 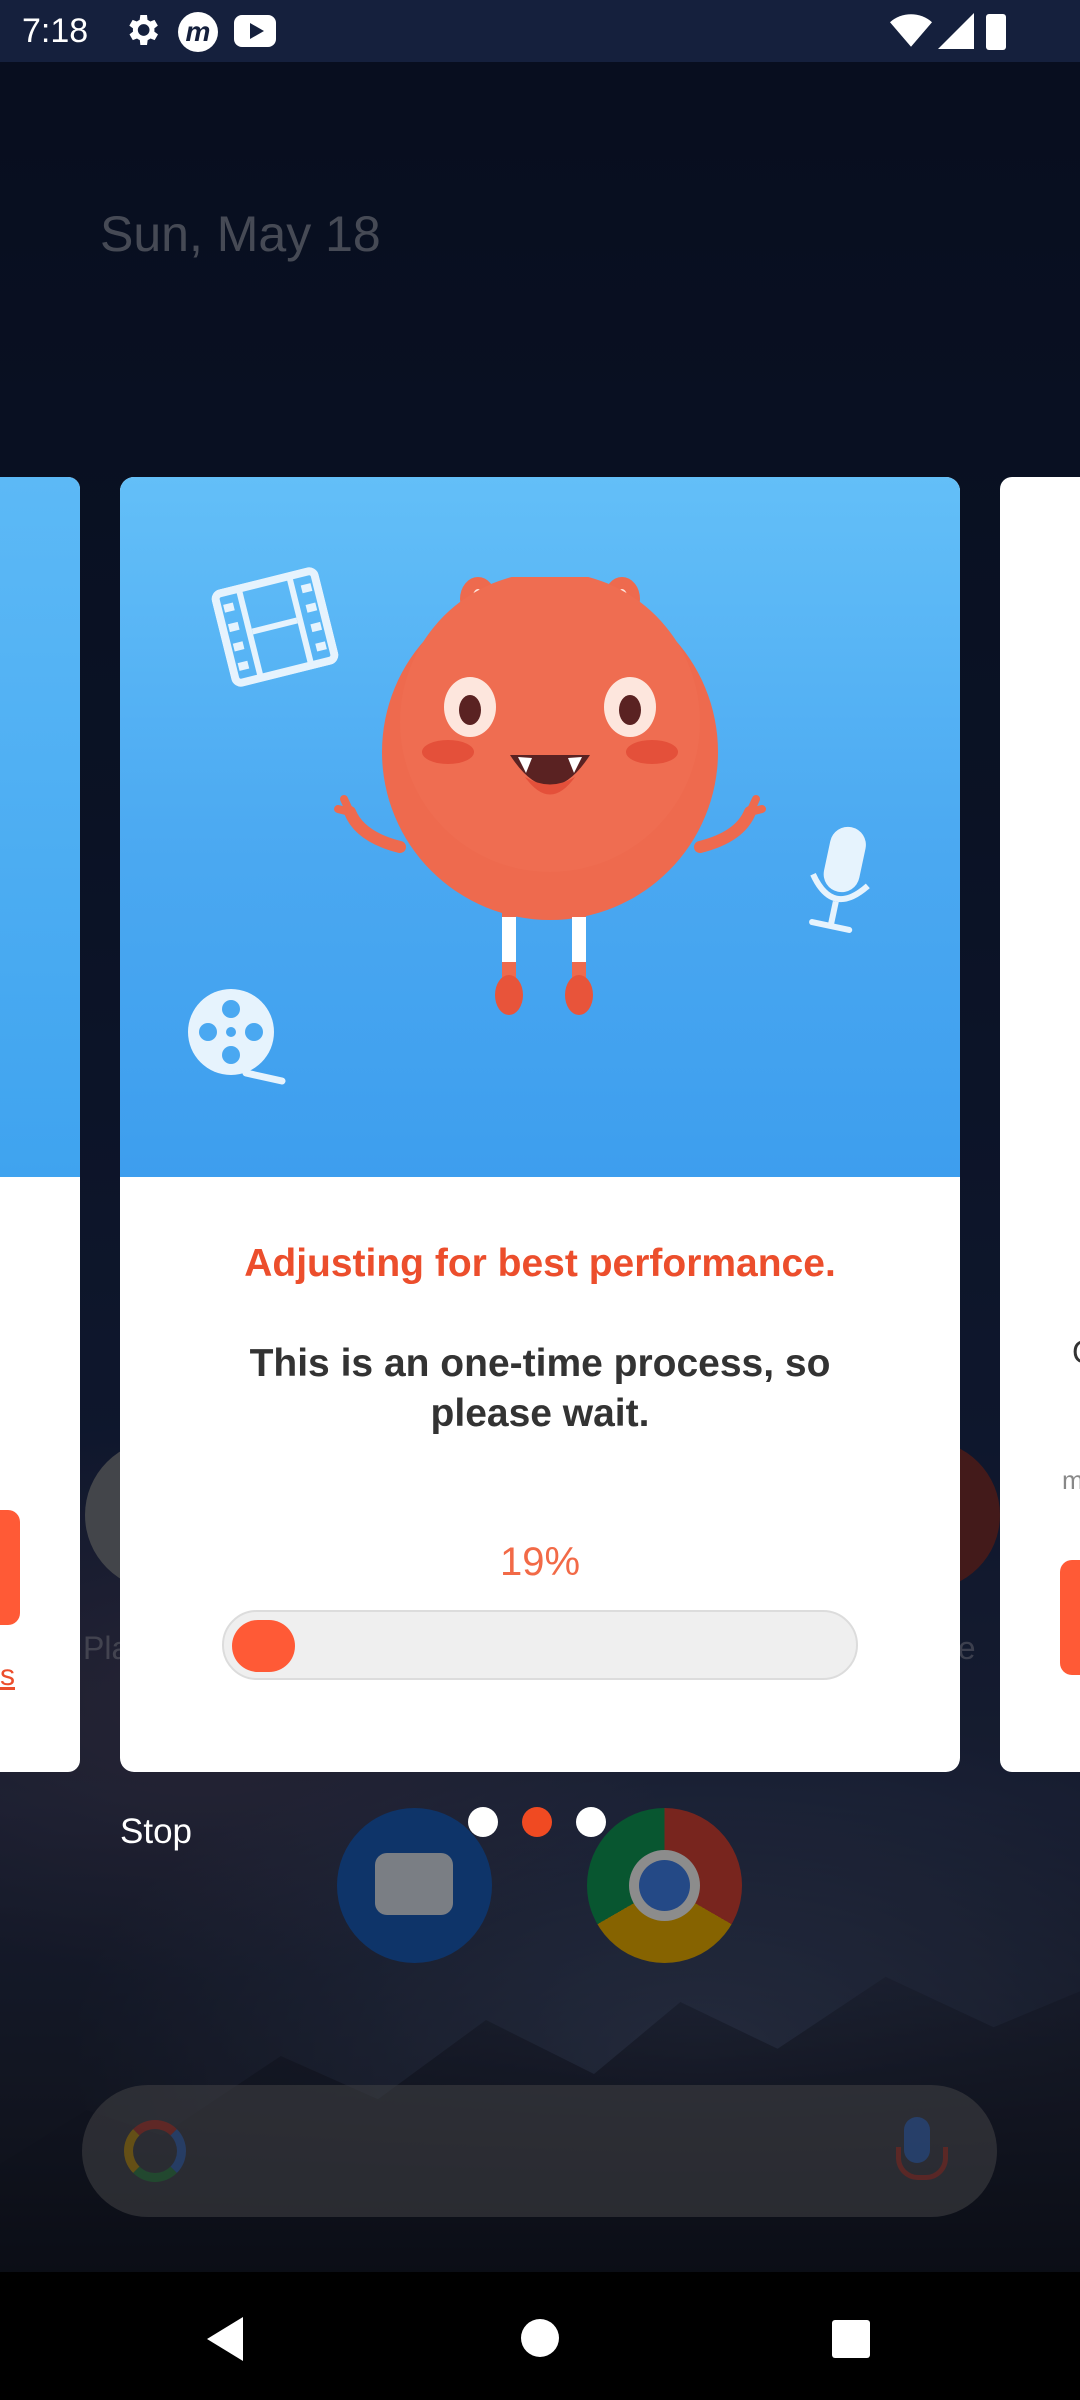 I want to click on film-reel-icon, so click(x=237, y=1037).